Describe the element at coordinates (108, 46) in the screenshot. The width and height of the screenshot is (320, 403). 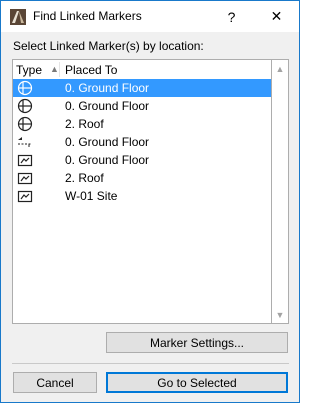
I see `prompt-label: Select Linked Marker(s) by location:` at that location.